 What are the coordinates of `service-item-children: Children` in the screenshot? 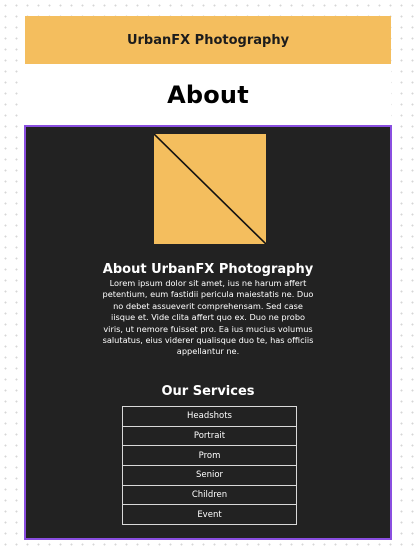 It's located at (209, 495).